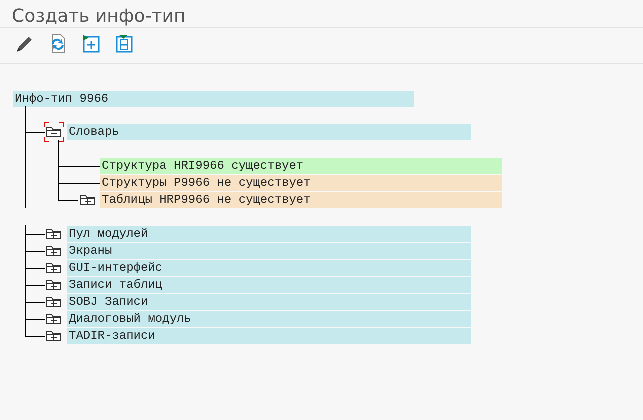 The height and width of the screenshot is (420, 643). I want to click on open-folder-icon, so click(54, 132).